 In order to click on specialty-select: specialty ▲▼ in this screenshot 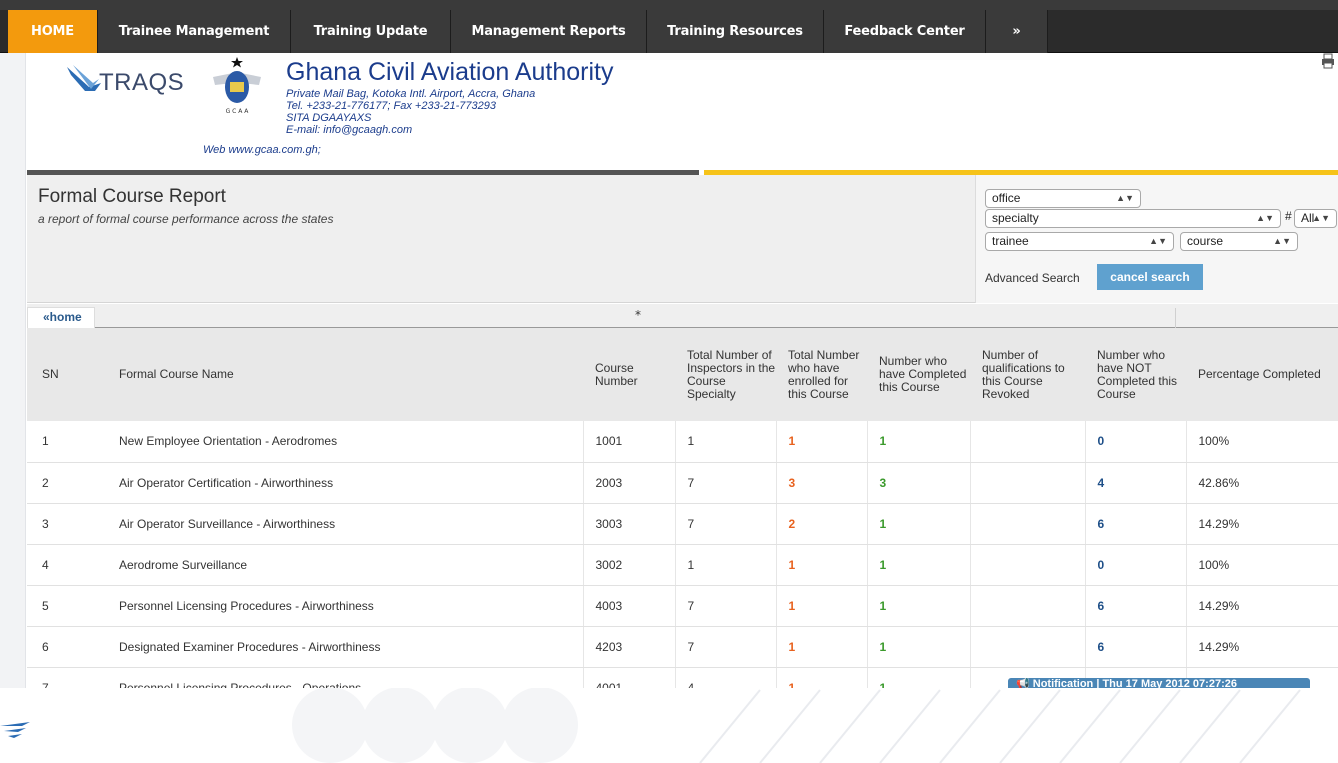, I will do `click(1133, 218)`.